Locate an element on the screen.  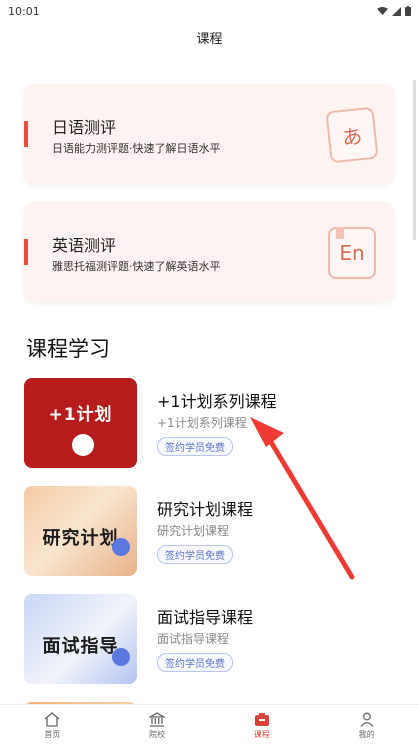
status-time: 10:01 is located at coordinates (24, 11).